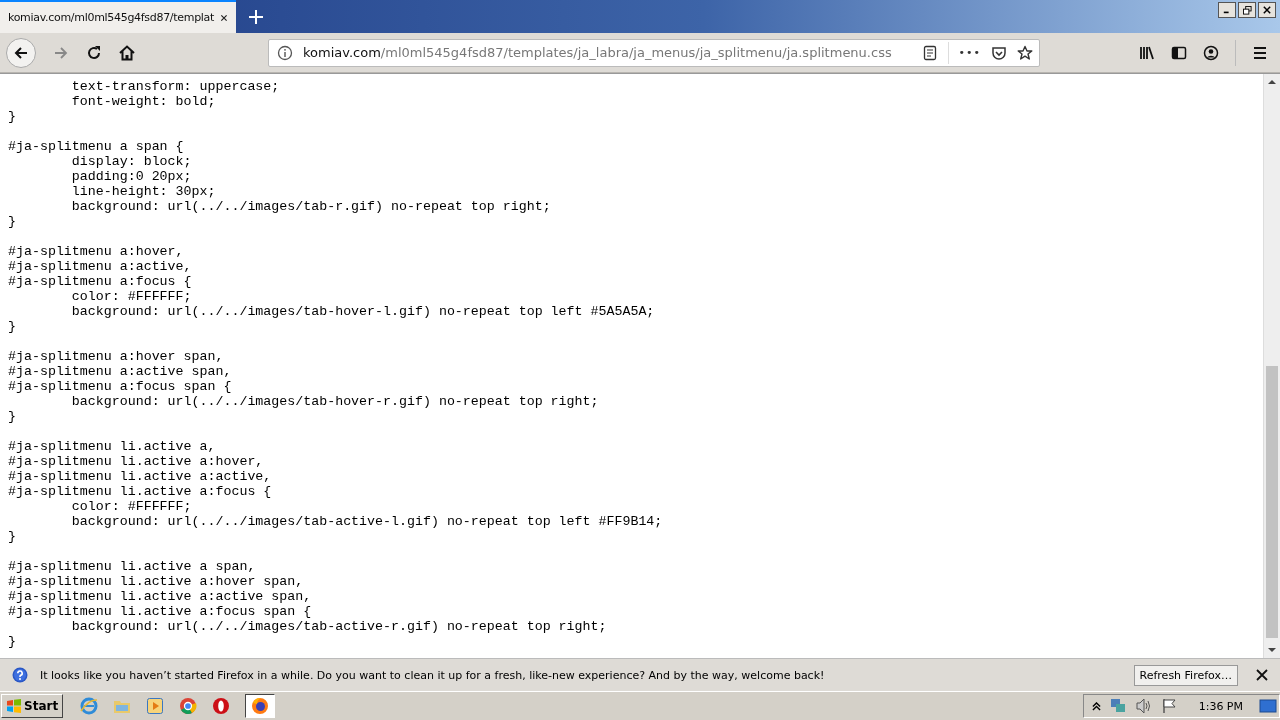 Image resolution: width=1280 pixels, height=720 pixels. I want to click on code-line: #ja-splitmenu li.active a:focus span {, so click(160, 611).